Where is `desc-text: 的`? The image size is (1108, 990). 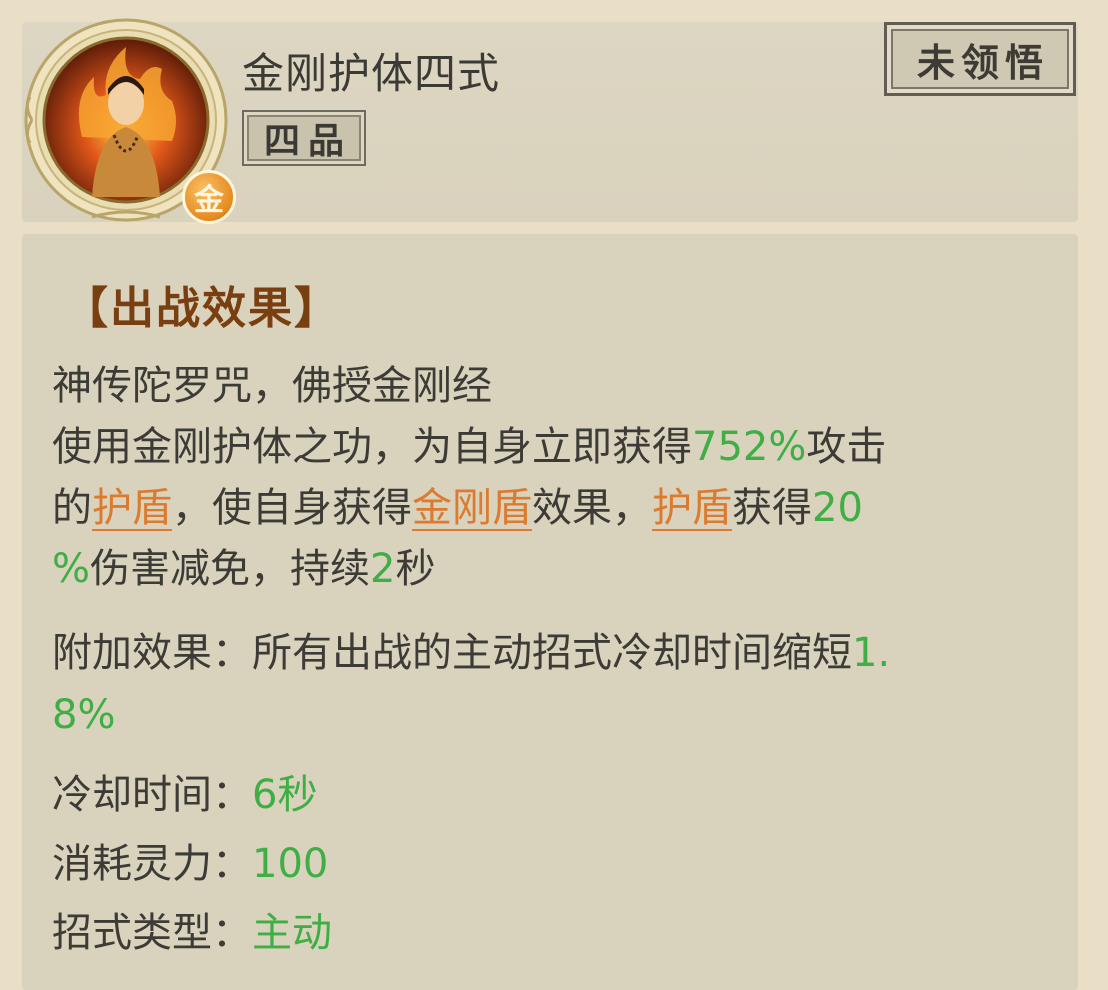 desc-text: 的 is located at coordinates (72, 508).